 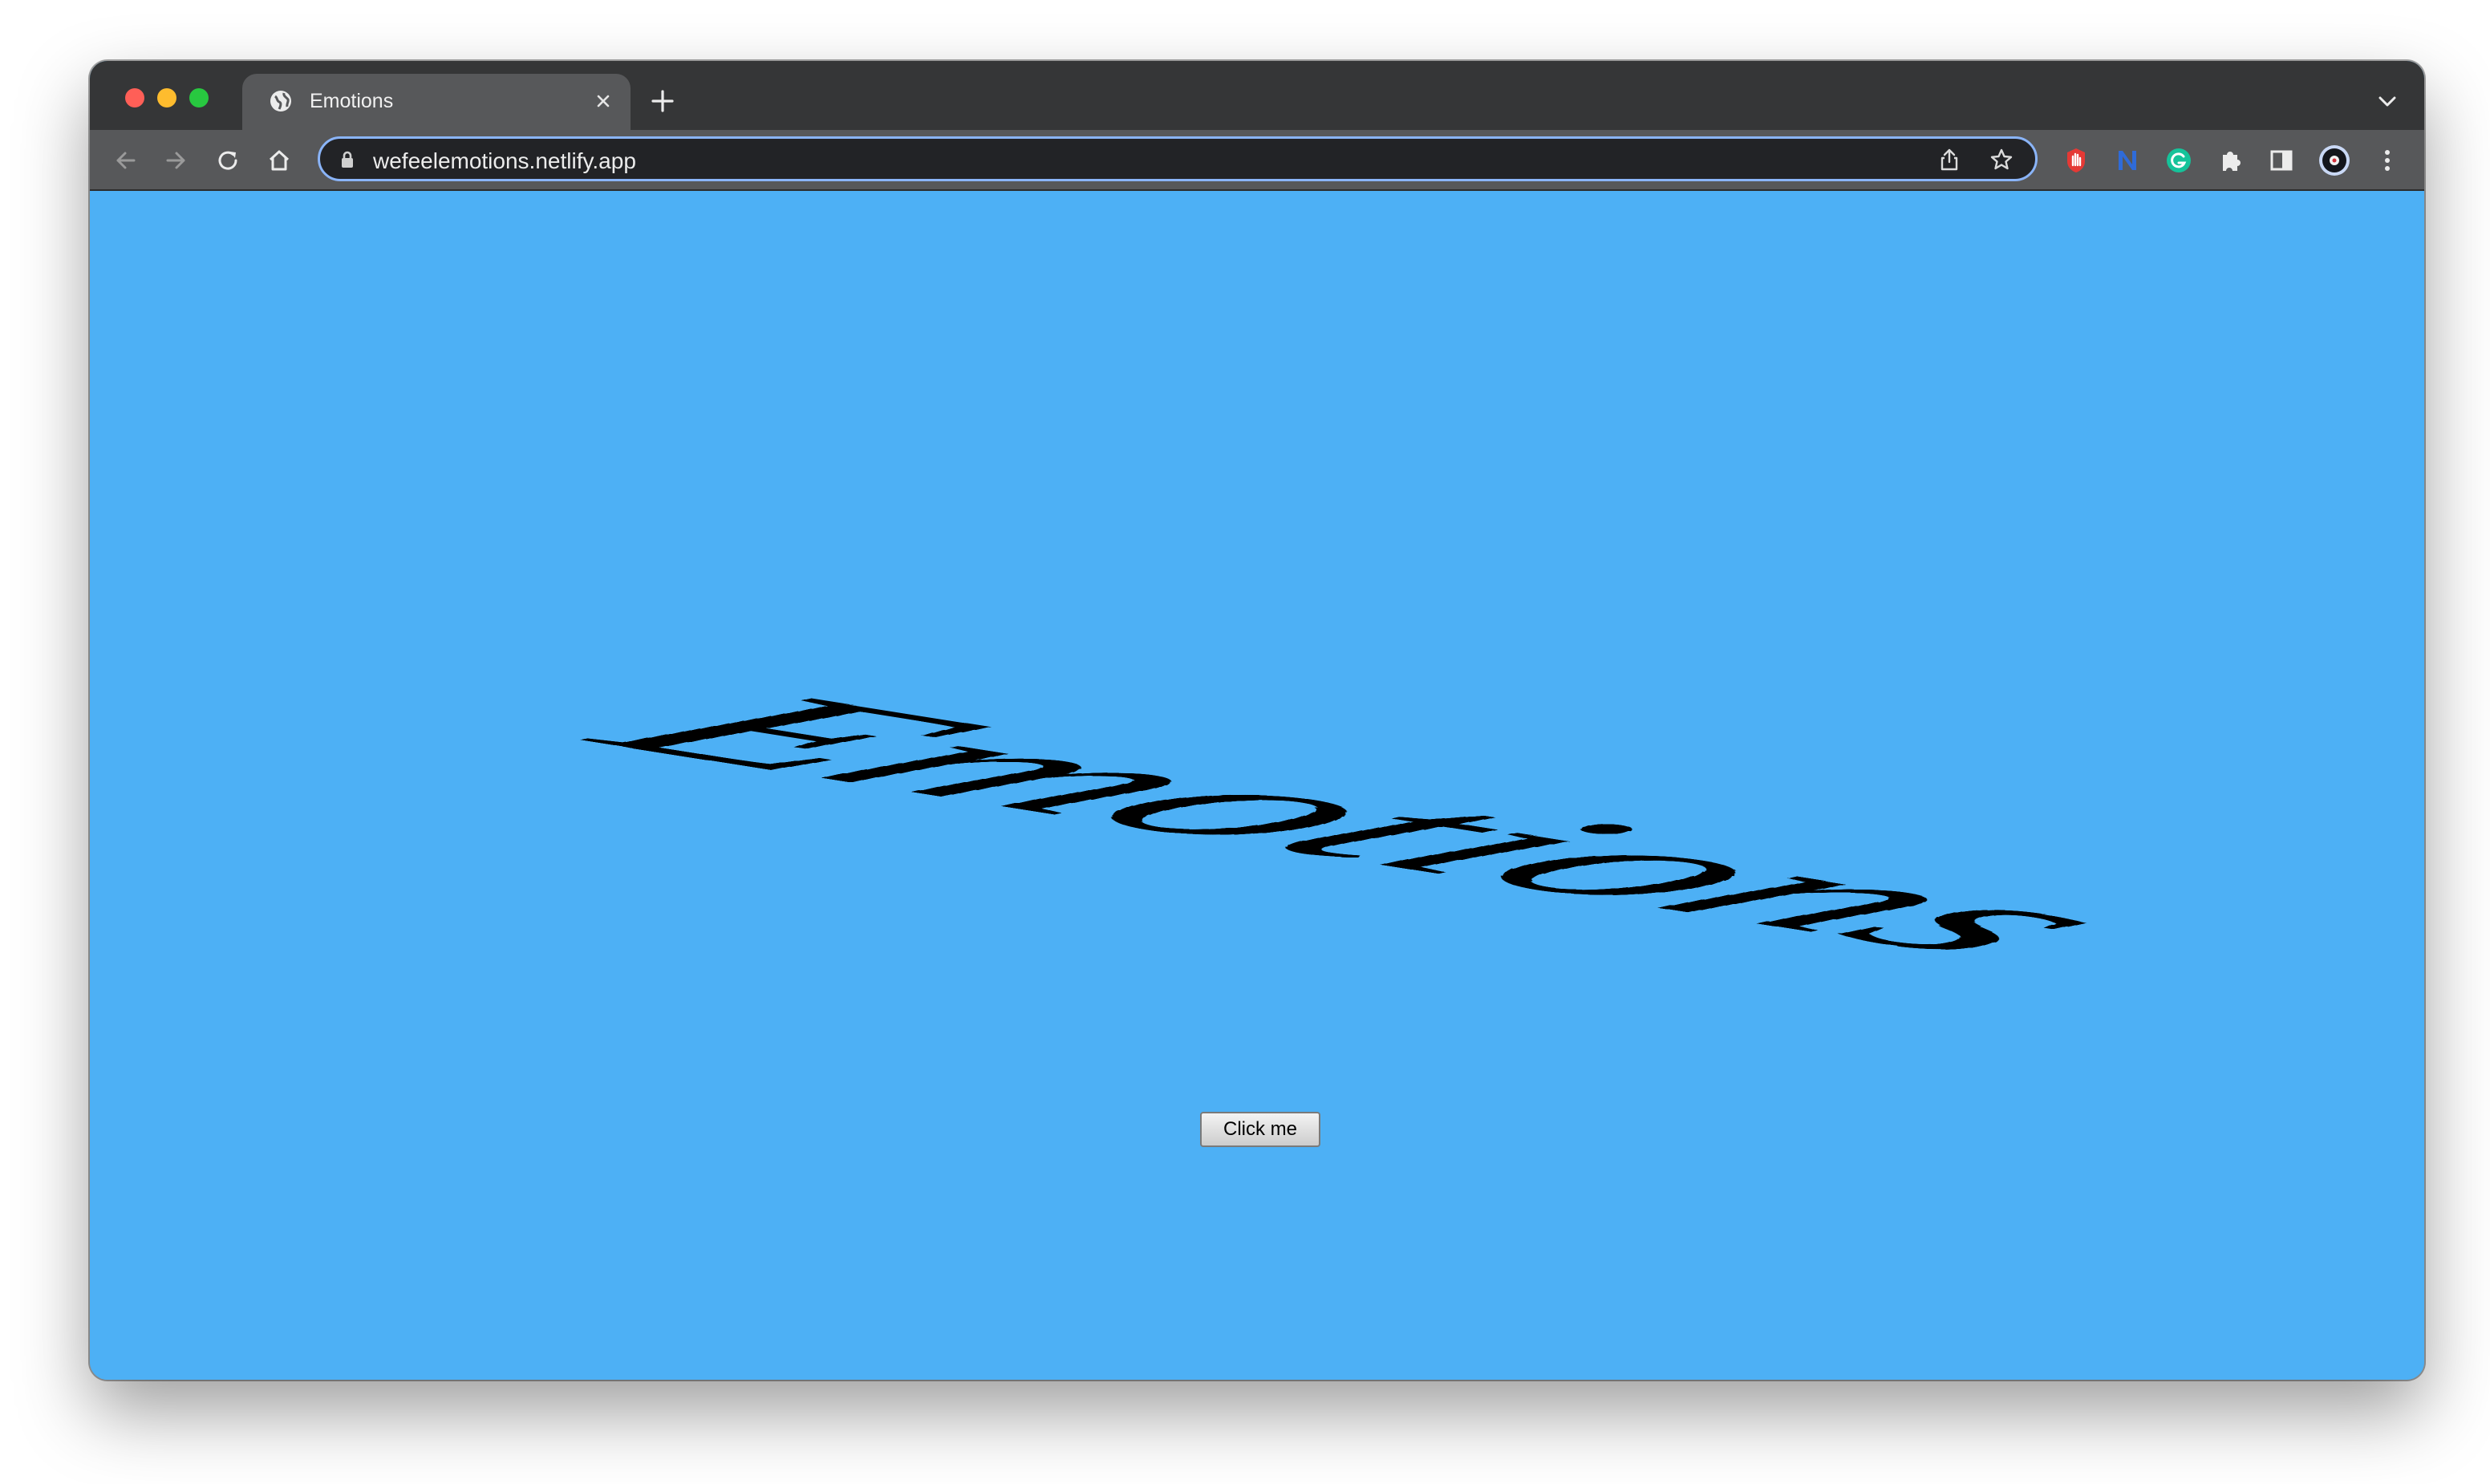 What do you see at coordinates (199, 97) in the screenshot?
I see `maximize-window-button` at bounding box center [199, 97].